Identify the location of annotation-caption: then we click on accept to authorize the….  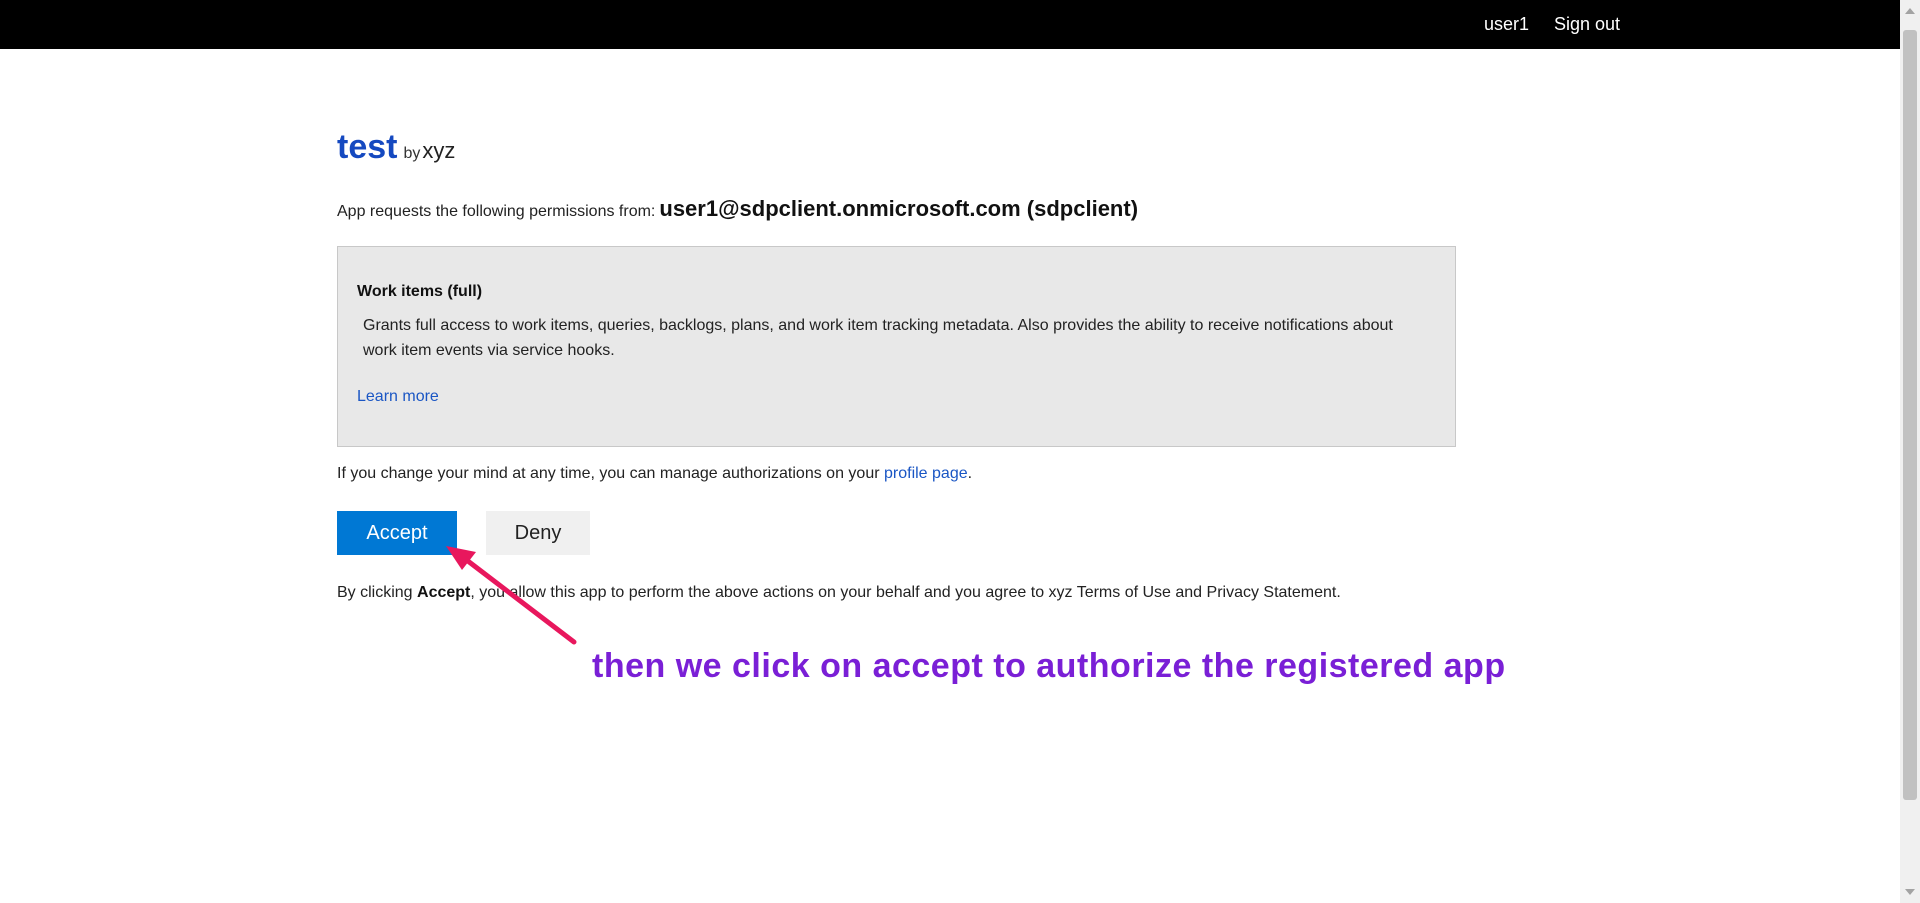
(1049, 666).